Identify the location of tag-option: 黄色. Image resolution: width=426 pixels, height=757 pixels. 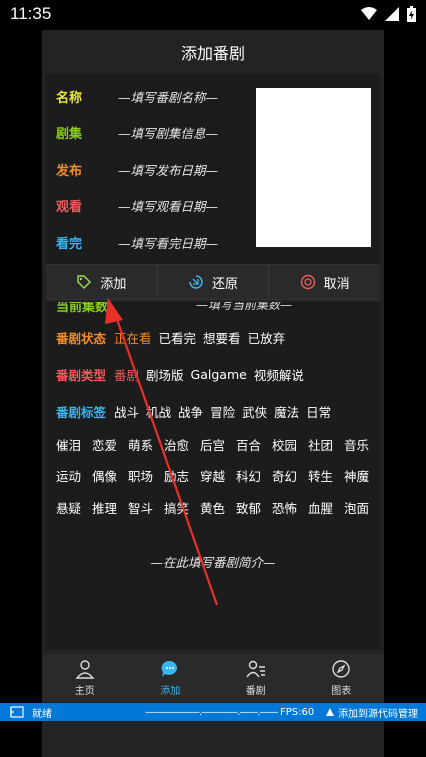
(212, 507).